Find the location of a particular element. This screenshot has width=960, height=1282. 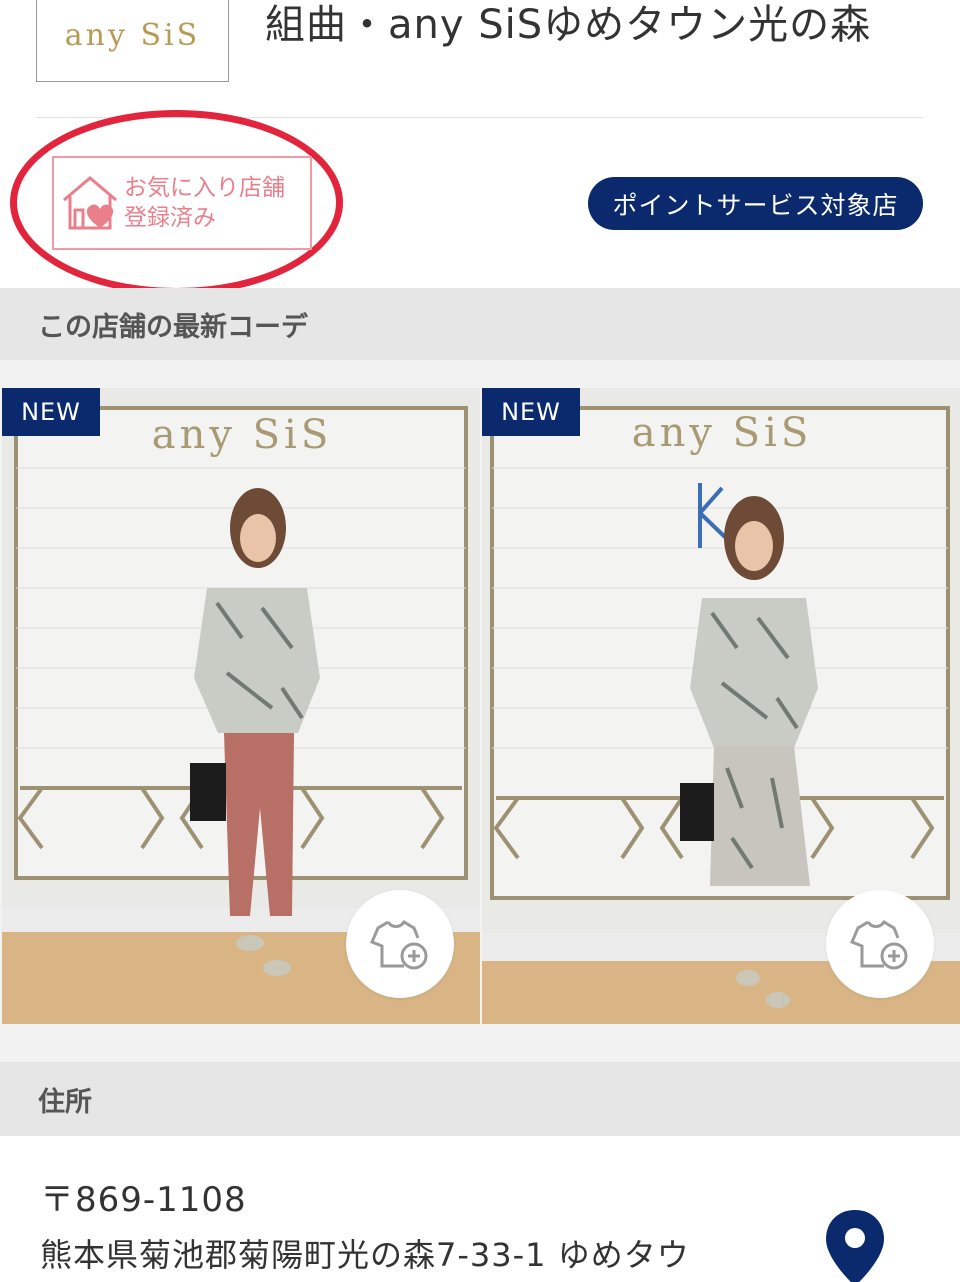

postal-code: 〒869-1108 is located at coordinates (143, 1200).